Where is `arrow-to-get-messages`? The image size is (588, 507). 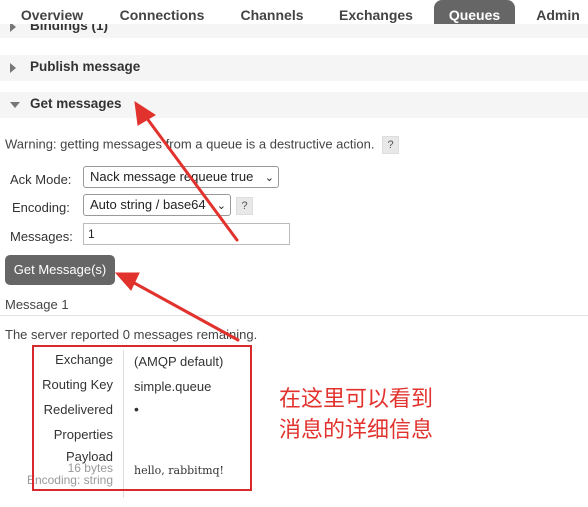
arrow-to-get-messages is located at coordinates (190, 176).